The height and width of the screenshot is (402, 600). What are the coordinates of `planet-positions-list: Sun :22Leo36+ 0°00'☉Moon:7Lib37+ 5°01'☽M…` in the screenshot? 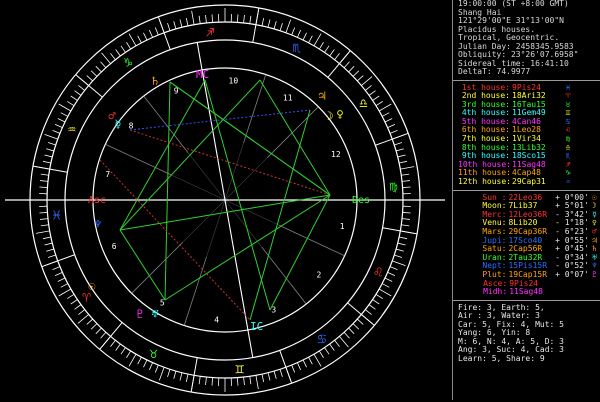 It's located at (529, 245).